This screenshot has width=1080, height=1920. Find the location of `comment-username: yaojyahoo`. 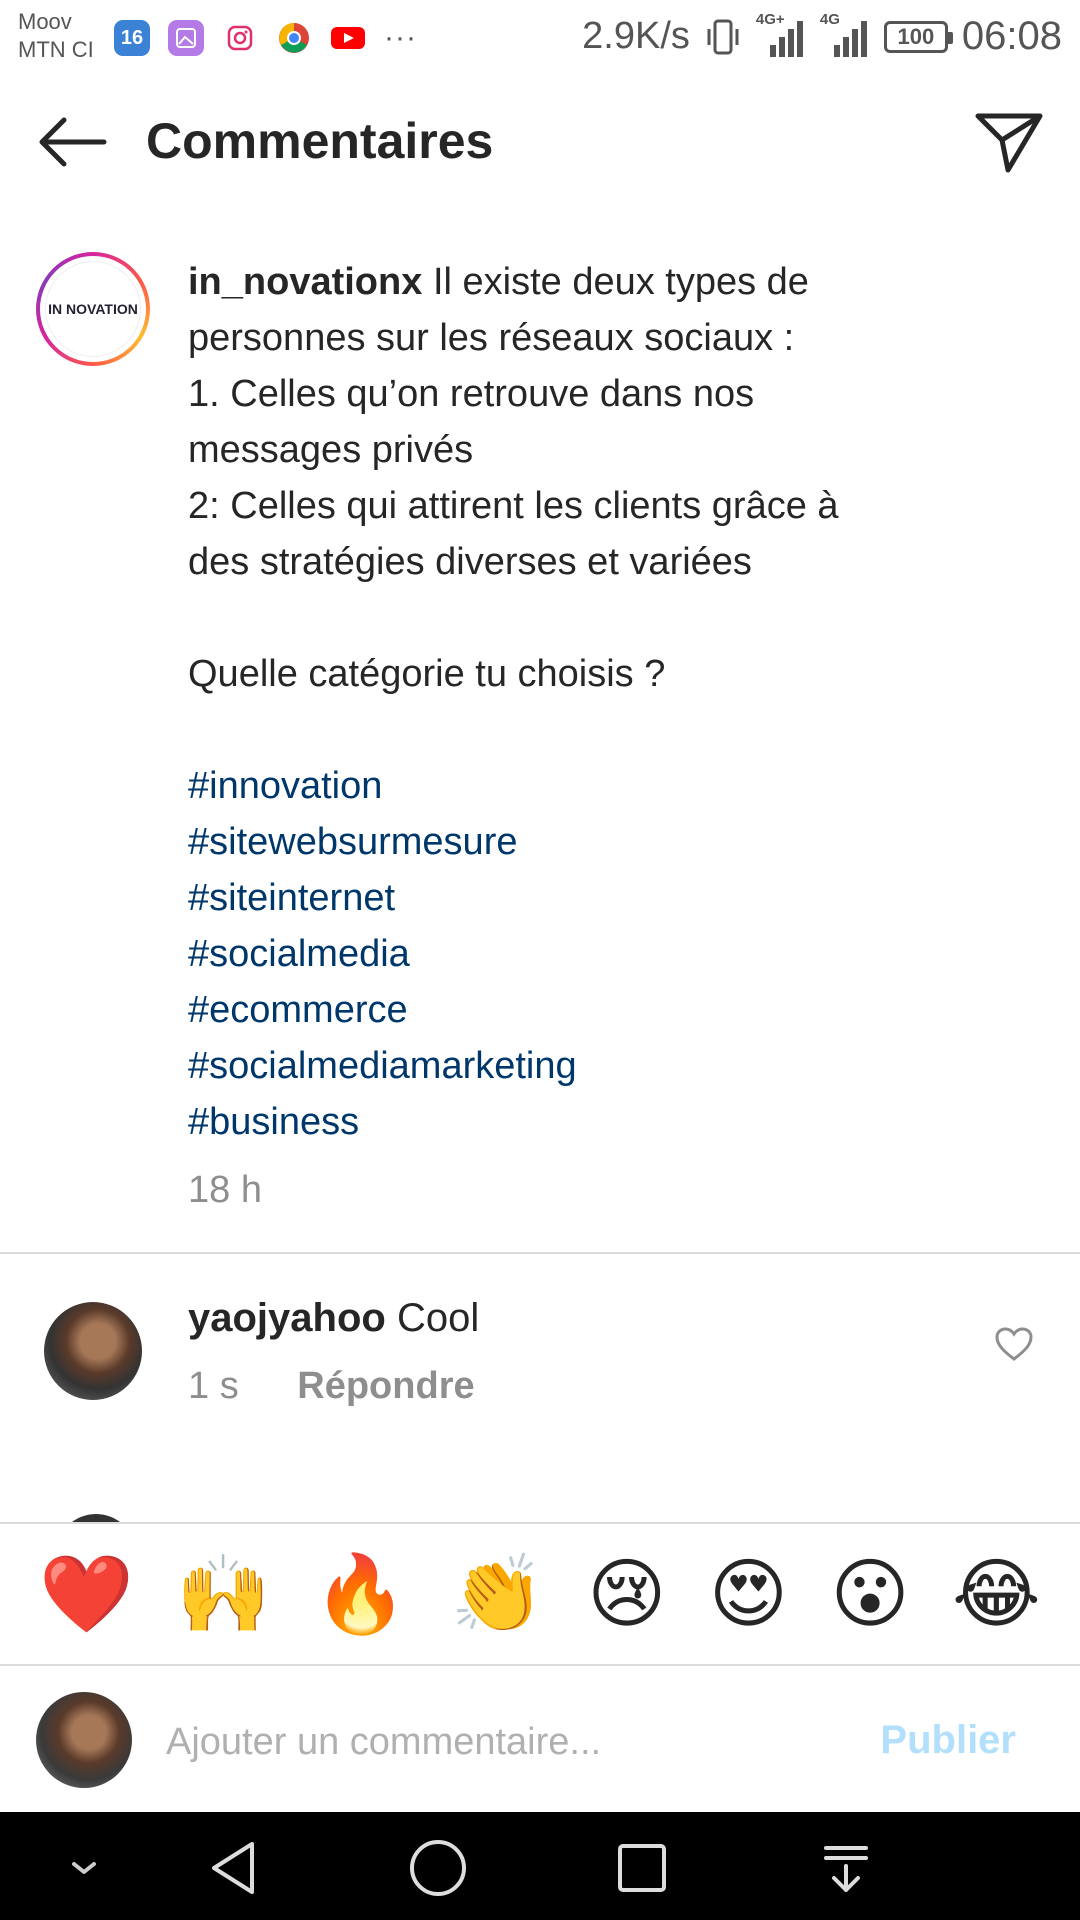

comment-username: yaojyahoo is located at coordinates (287, 1318).